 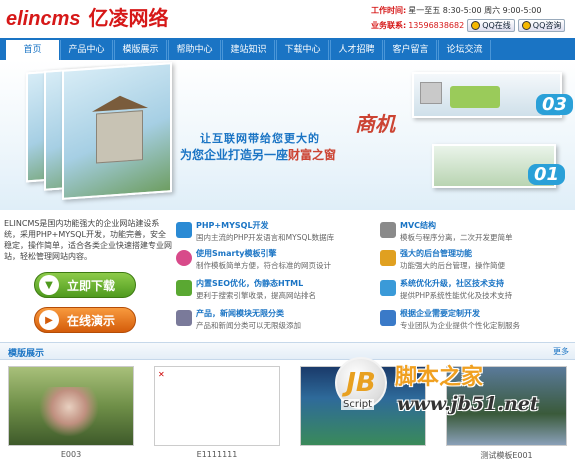 I want to click on feature-php-mysql: PHP+MYSQL开发 国内主流的PHP开发语言和MYSQL数据库, so click(x=276, y=233).